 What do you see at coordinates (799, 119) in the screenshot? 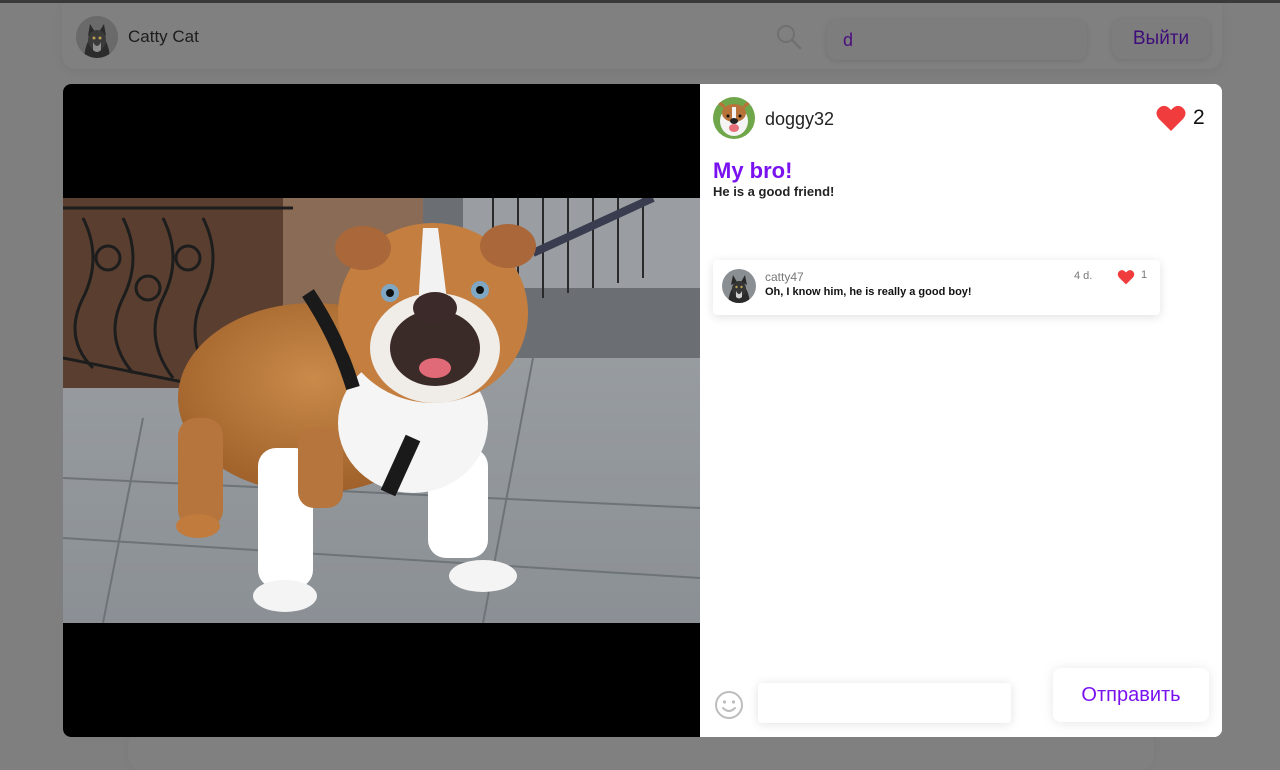
I see `post-author-name: doggy32` at bounding box center [799, 119].